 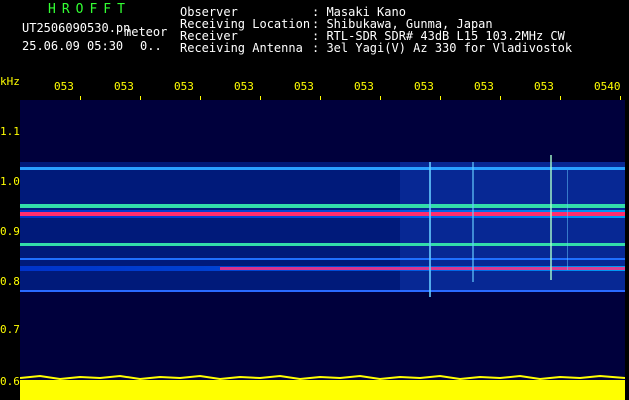 I want to click on x-tick-label: 0540, so click(x=607, y=86).